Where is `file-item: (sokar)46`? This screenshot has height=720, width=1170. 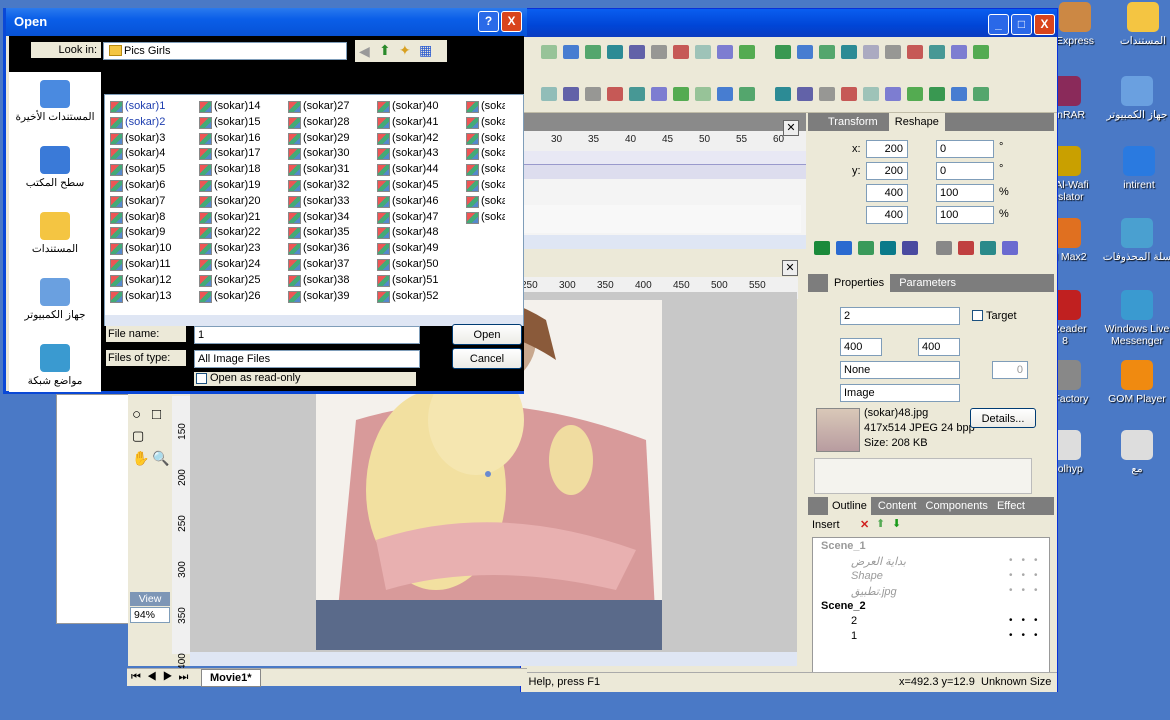 file-item: (sokar)46 is located at coordinates (419, 201).